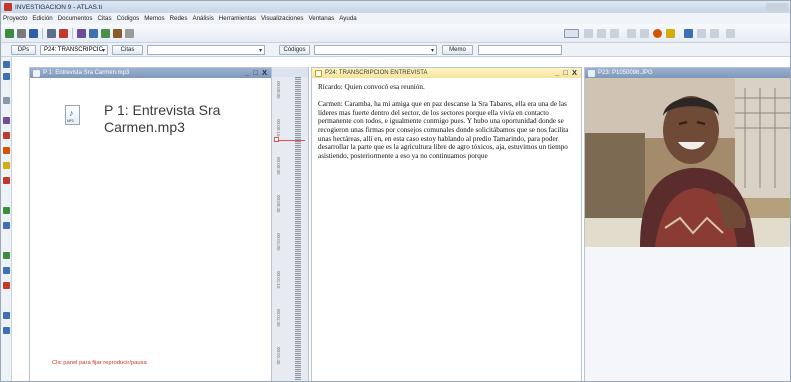 The height and width of the screenshot is (382, 791). I want to click on link-icon, so click(6, 270).